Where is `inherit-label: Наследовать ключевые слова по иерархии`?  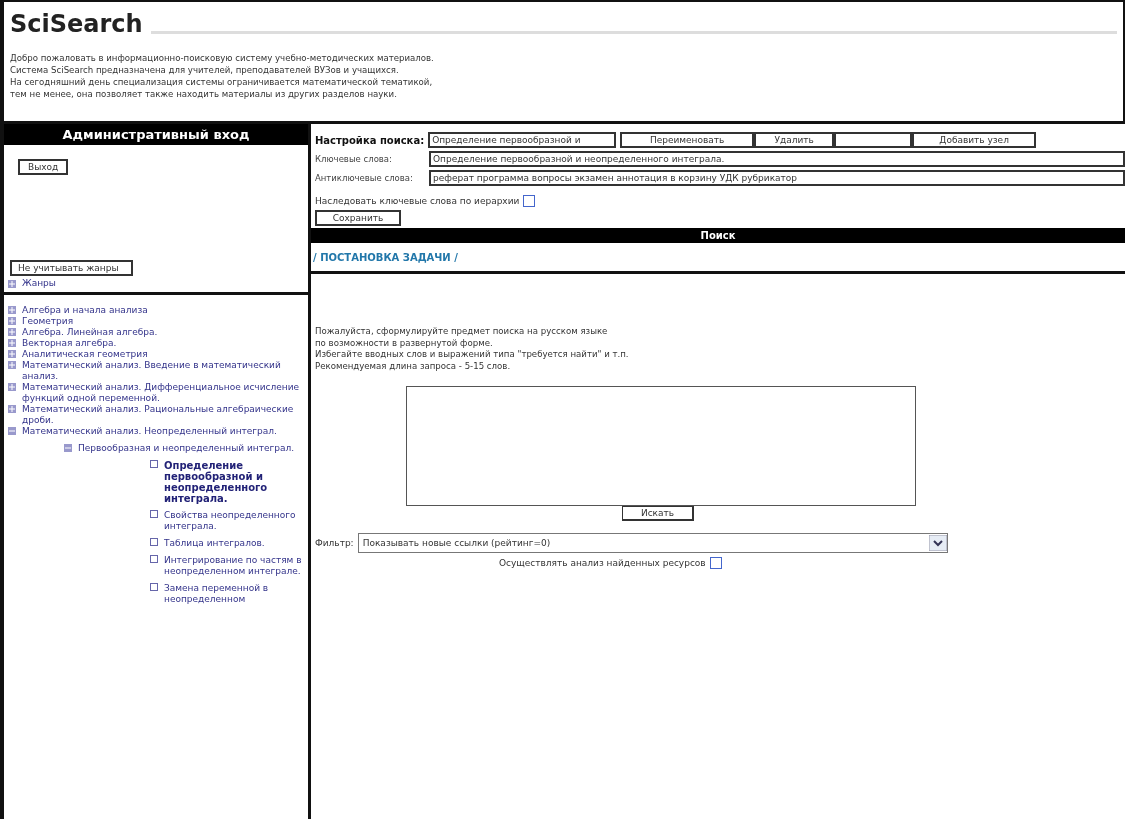
inherit-label: Наследовать ключевые слова по иерархии is located at coordinates (417, 201).